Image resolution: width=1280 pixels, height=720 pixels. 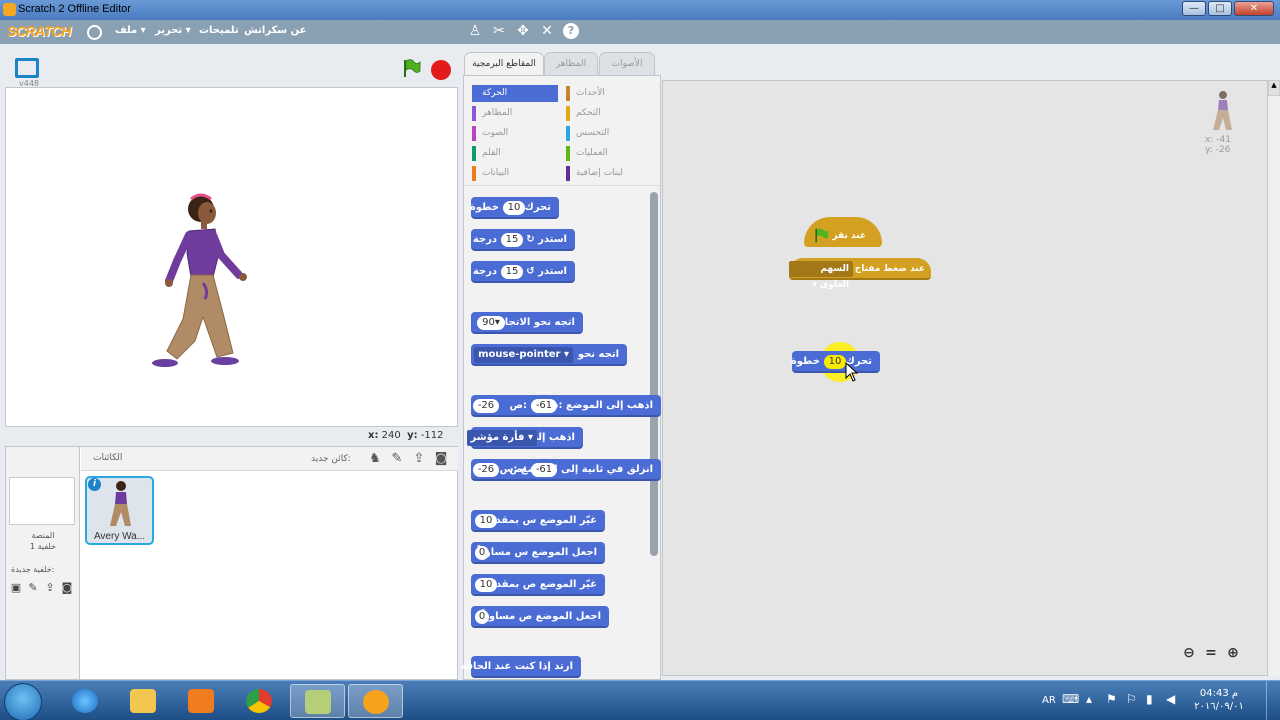 I want to click on category-more-blocks: لبنات إضافية, so click(x=609, y=173).